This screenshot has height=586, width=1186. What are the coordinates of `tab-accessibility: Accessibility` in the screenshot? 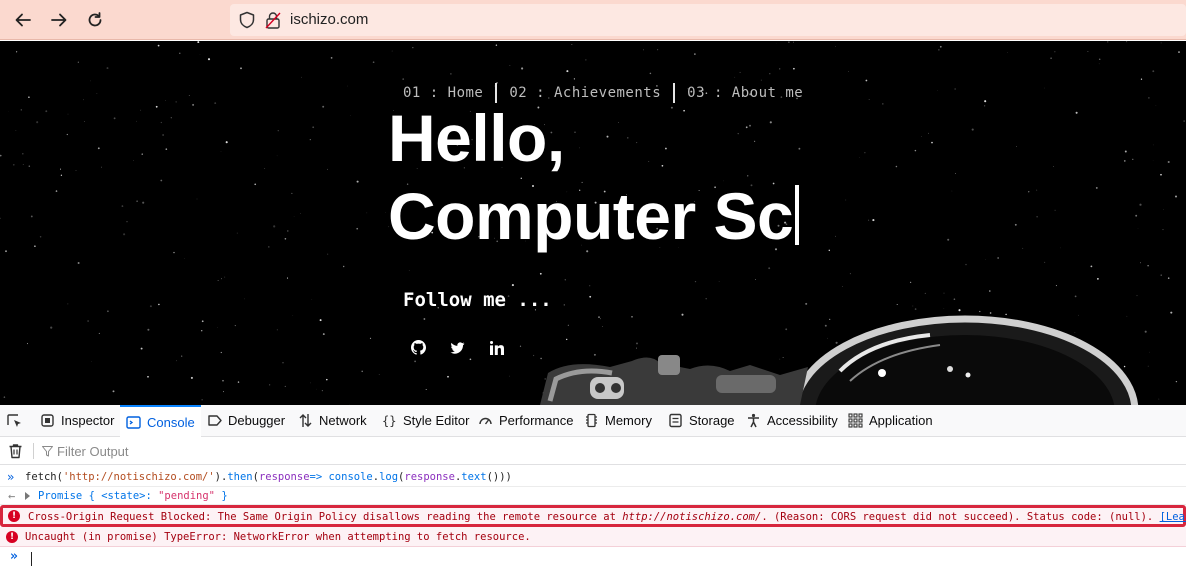 It's located at (792, 420).